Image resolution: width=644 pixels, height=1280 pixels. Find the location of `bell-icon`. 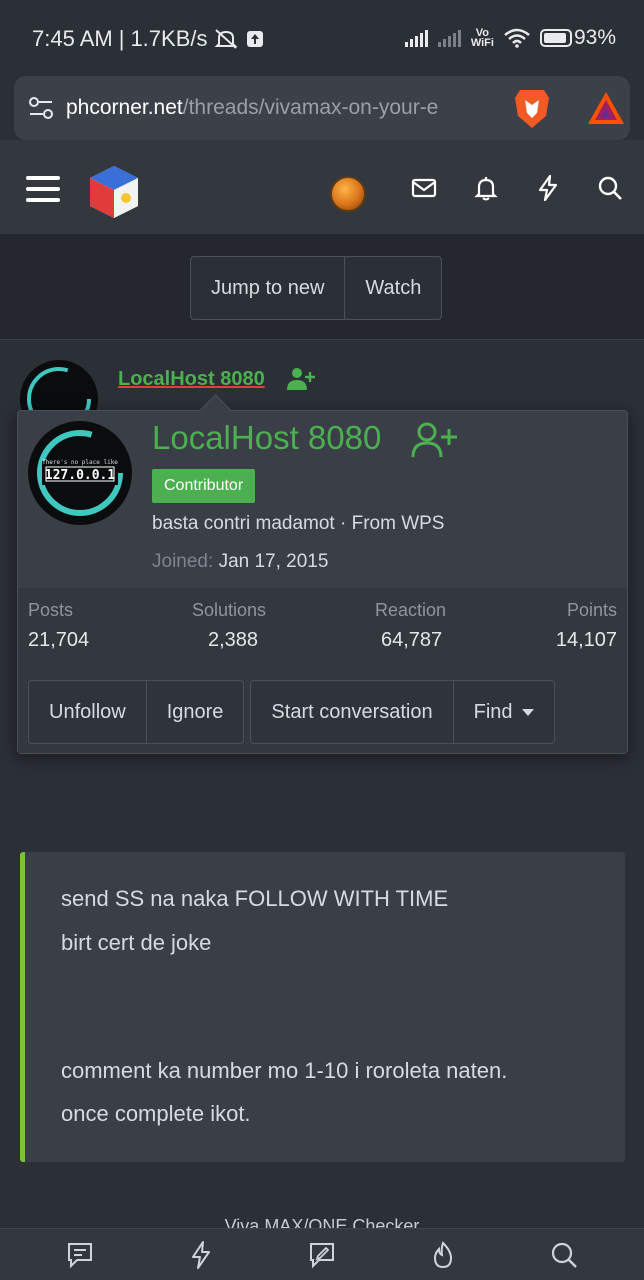

bell-icon is located at coordinates (486, 188).